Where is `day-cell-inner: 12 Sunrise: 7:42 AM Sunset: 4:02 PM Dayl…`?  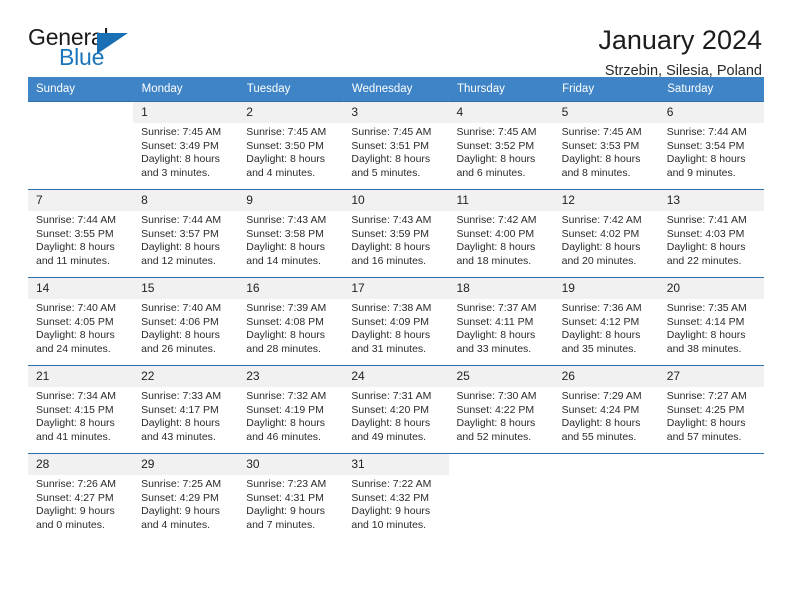
day-cell-inner: 12 Sunrise: 7:42 AM Sunset: 4:02 PM Dayl… is located at coordinates (606, 233).